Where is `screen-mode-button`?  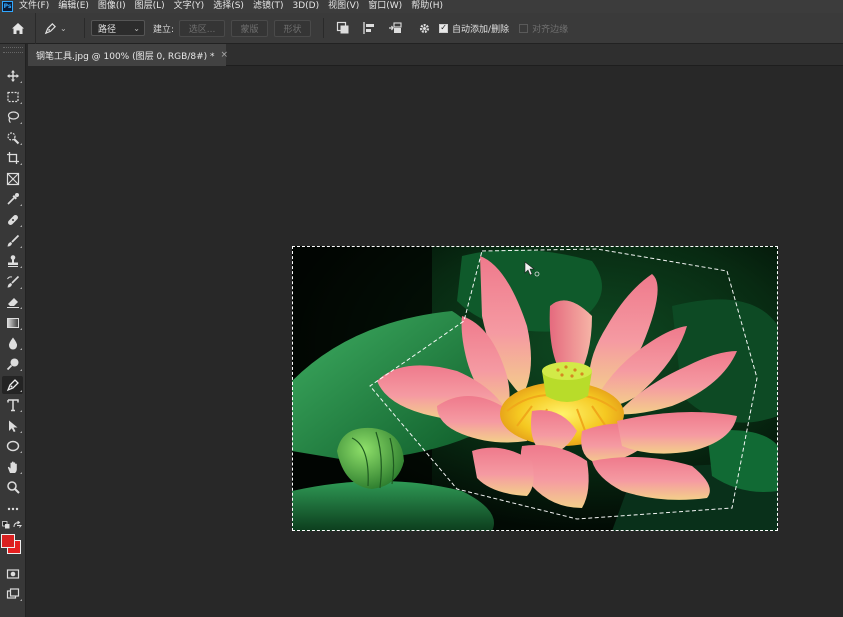 screen-mode-button is located at coordinates (12, 594).